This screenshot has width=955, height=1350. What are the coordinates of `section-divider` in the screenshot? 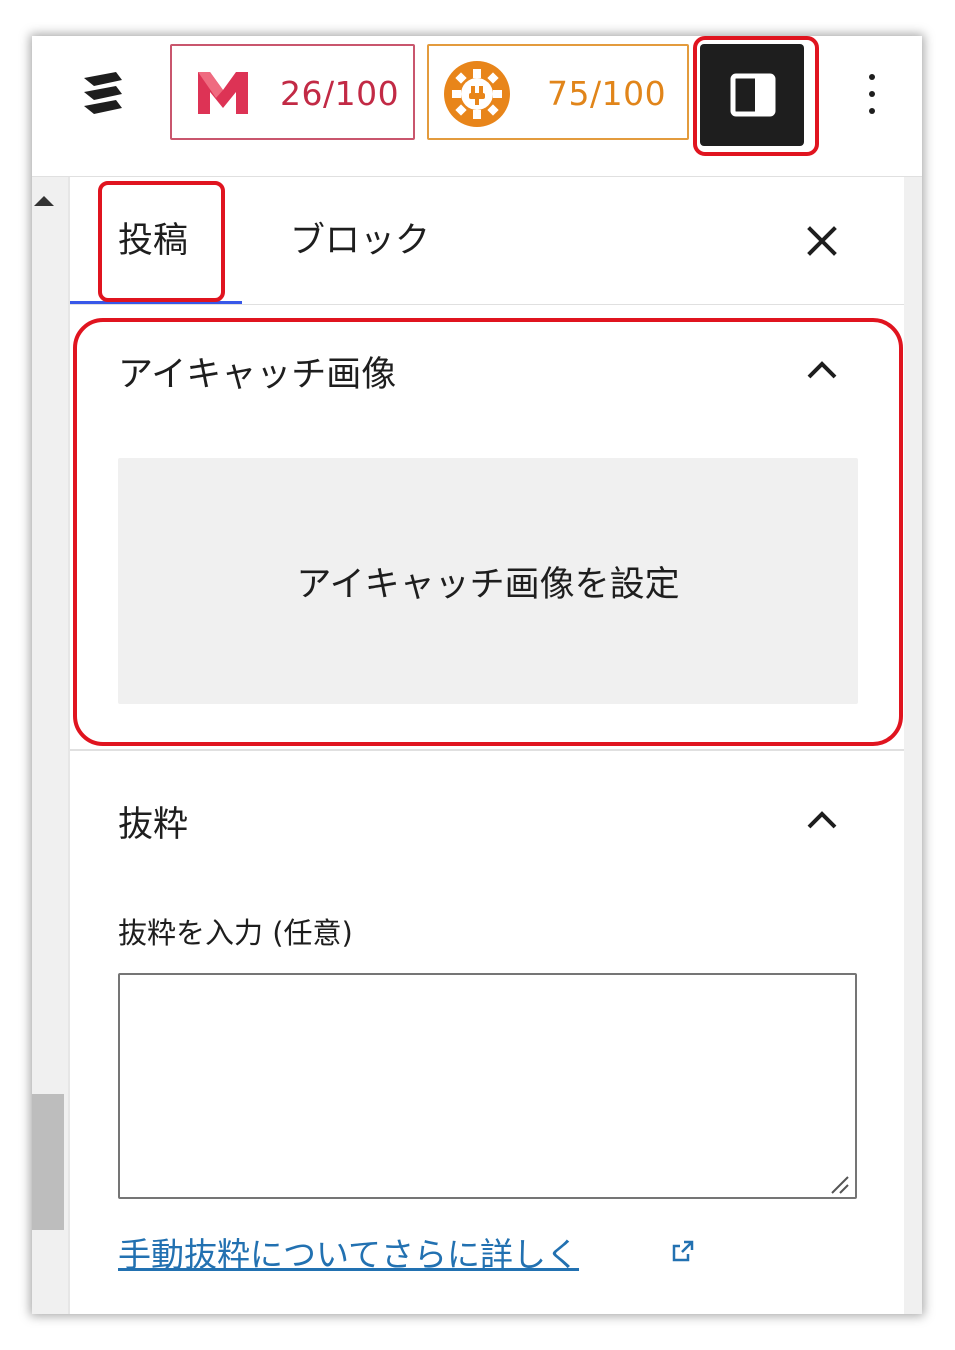 It's located at (487, 750).